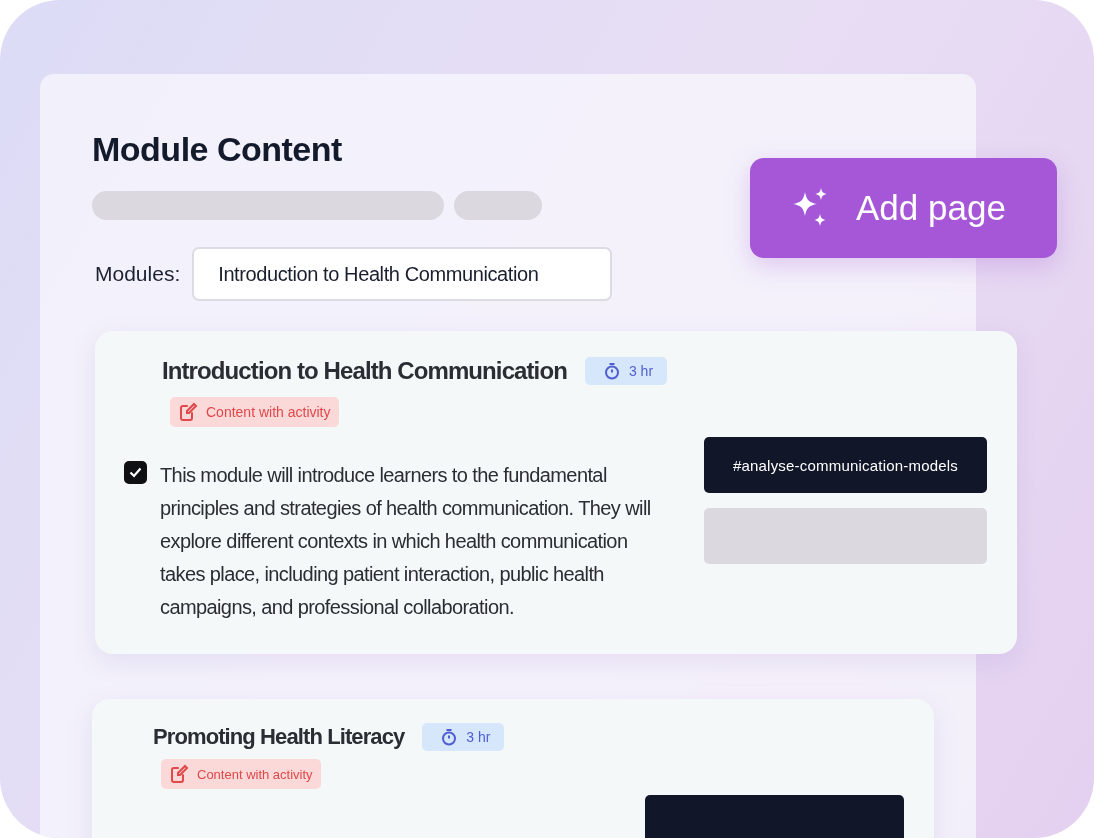  Describe the element at coordinates (364, 371) in the screenshot. I see `module-title: Introduction to Health Communication` at that location.